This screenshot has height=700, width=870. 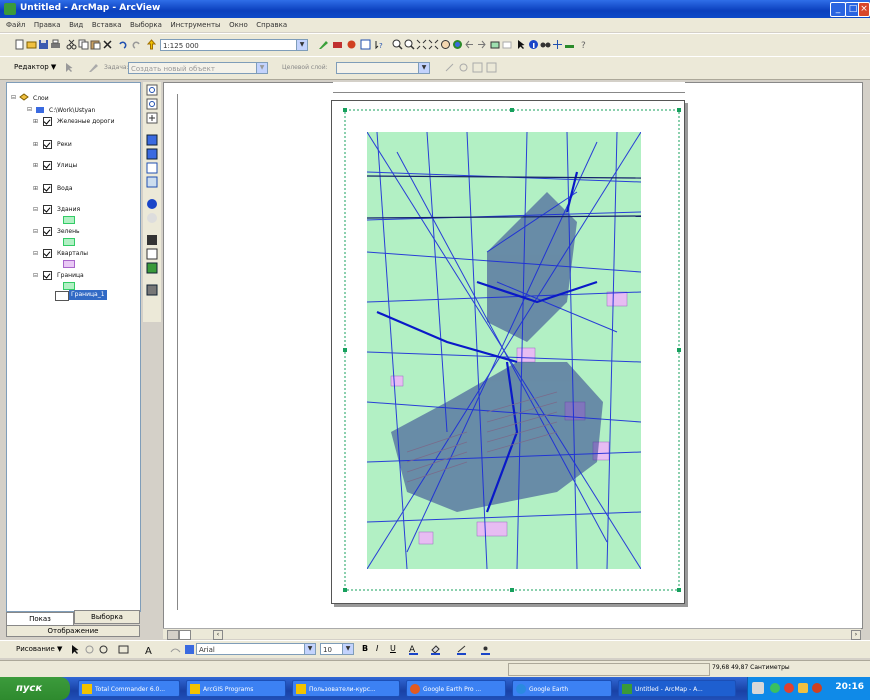 I want to click on sketch-properties-icon, so click(x=491, y=67).